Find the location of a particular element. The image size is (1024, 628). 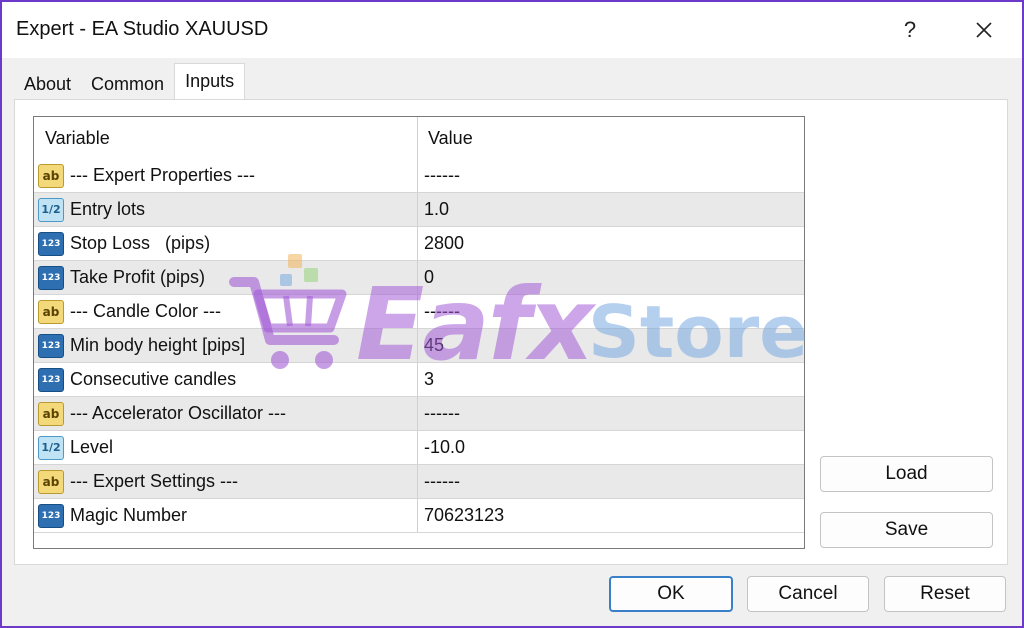

tab-about: About is located at coordinates (47, 83).